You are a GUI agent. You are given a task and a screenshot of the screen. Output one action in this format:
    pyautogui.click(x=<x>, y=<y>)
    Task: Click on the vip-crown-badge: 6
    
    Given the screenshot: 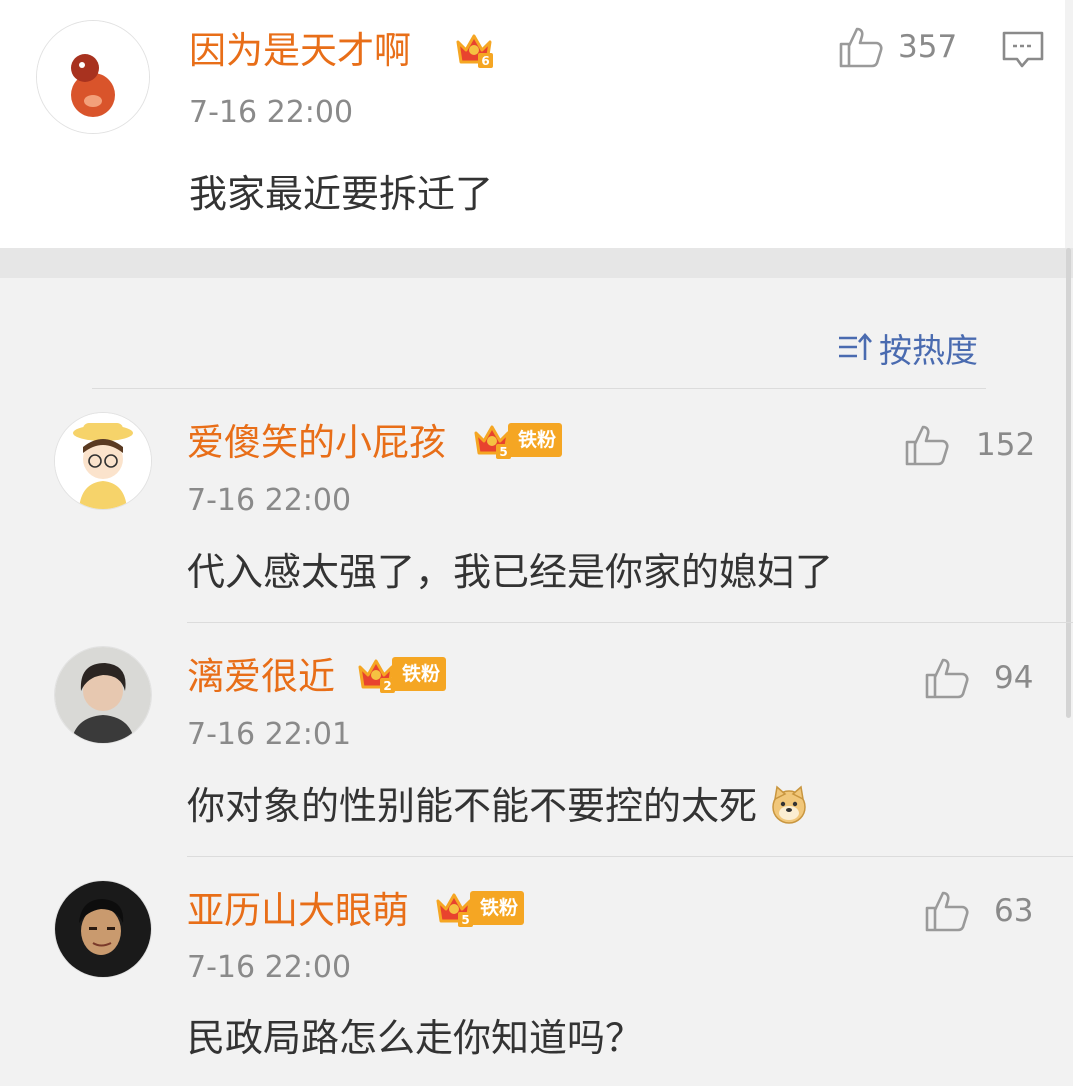 What is the action you would take?
    pyautogui.click(x=474, y=49)
    